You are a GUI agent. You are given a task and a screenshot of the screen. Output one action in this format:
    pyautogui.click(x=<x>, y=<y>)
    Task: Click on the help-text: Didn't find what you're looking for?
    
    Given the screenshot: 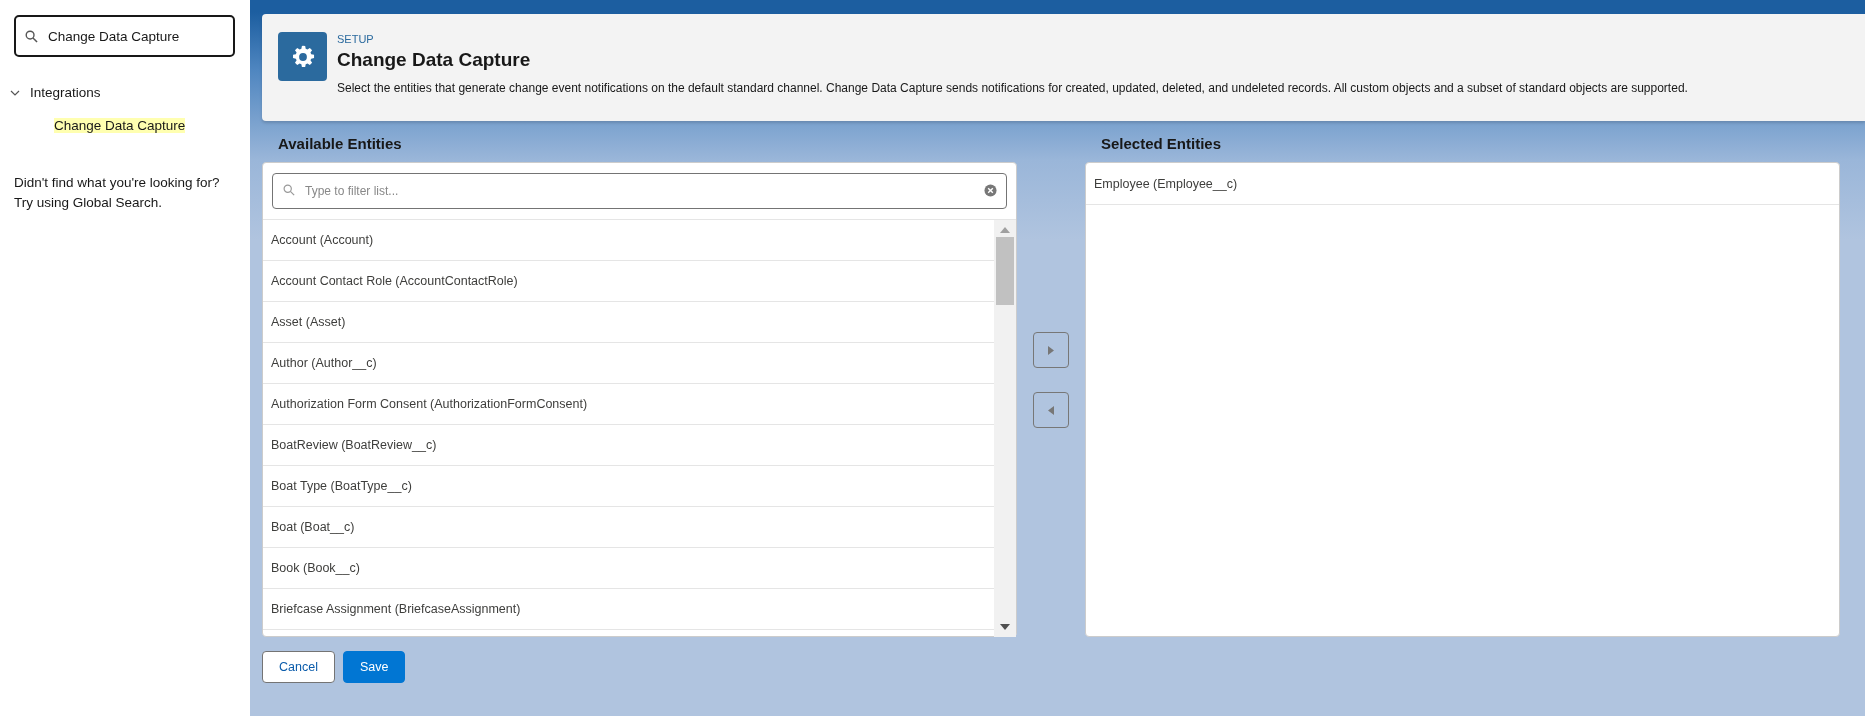 What is the action you would take?
    pyautogui.click(x=117, y=183)
    